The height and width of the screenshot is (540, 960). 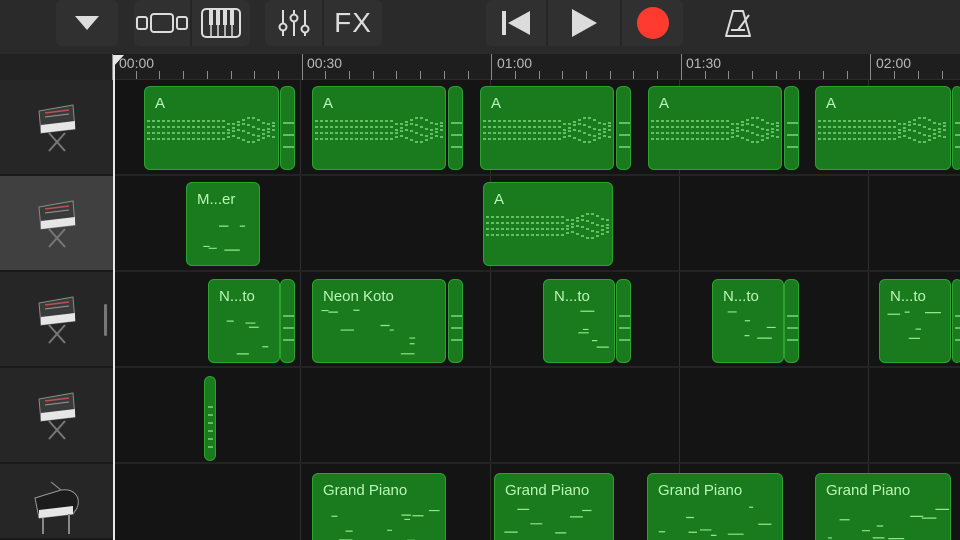 I want to click on mixer-button, so click(x=293, y=23).